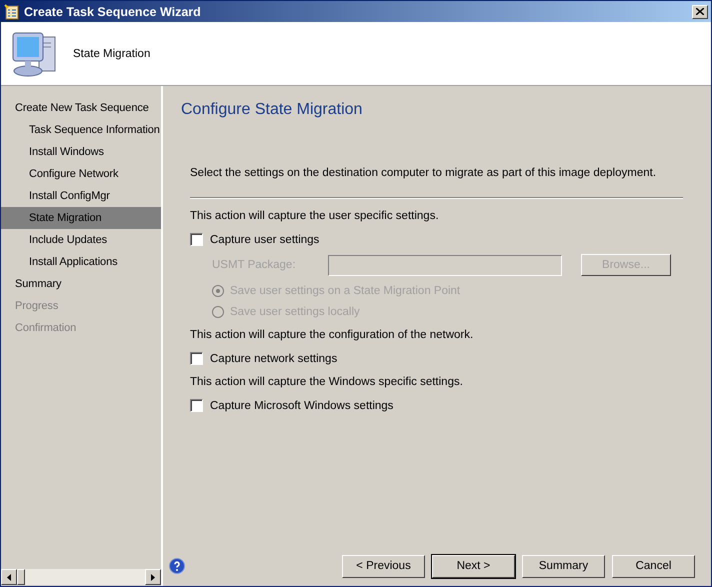  What do you see at coordinates (177, 566) in the screenshot?
I see `help-icon` at bounding box center [177, 566].